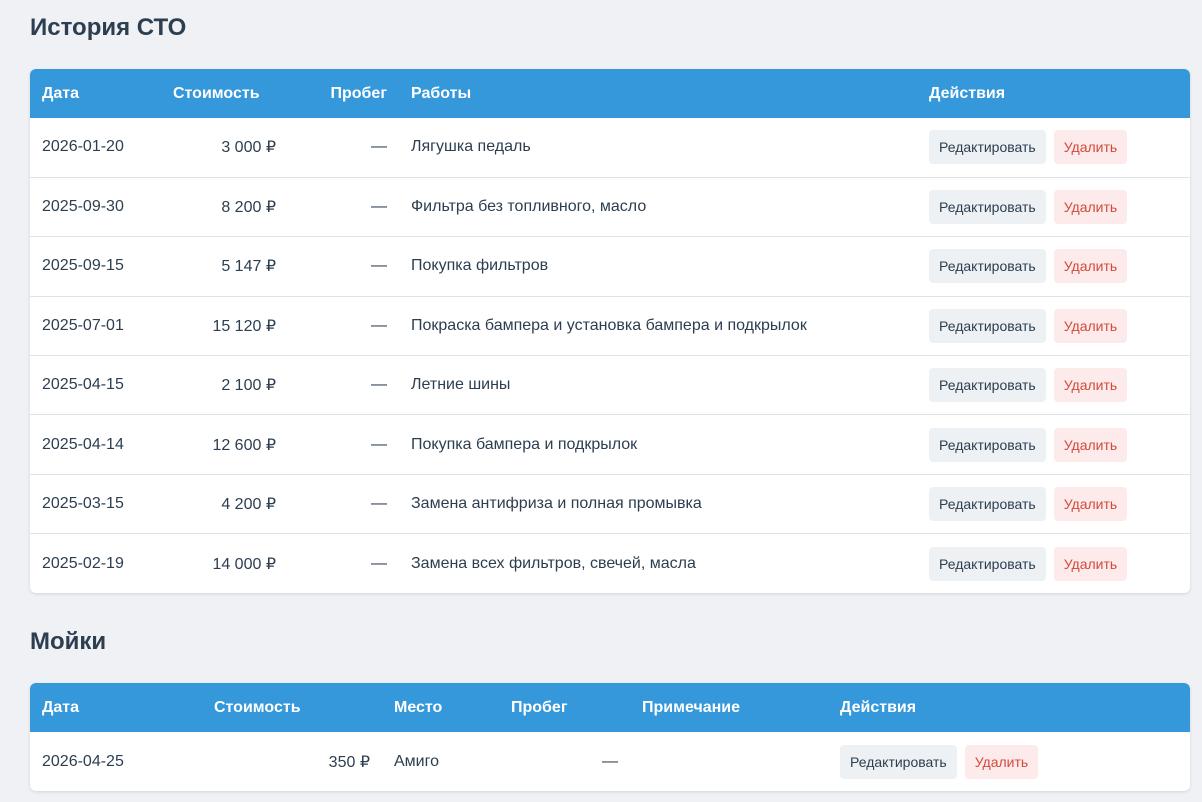  I want to click on note-cell, so click(729, 761).